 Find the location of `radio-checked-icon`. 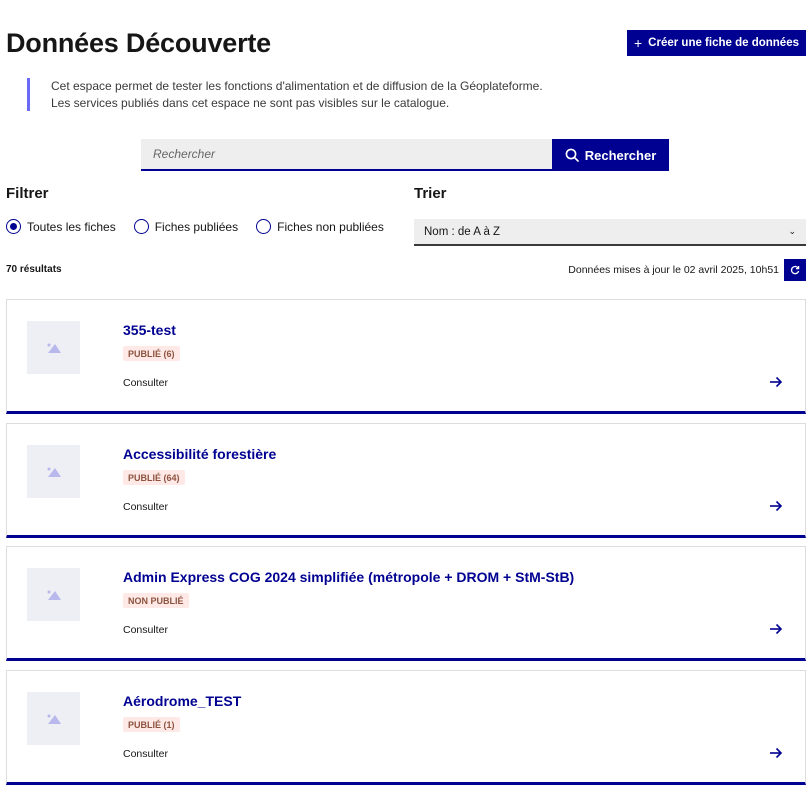

radio-checked-icon is located at coordinates (13, 226).